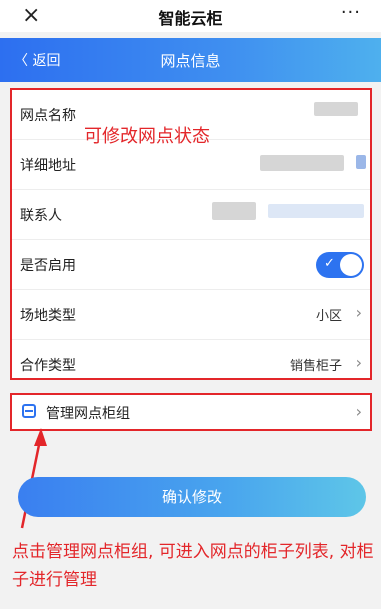 The width and height of the screenshot is (381, 609). What do you see at coordinates (192, 497) in the screenshot?
I see `confirm-button: 确认修改` at bounding box center [192, 497].